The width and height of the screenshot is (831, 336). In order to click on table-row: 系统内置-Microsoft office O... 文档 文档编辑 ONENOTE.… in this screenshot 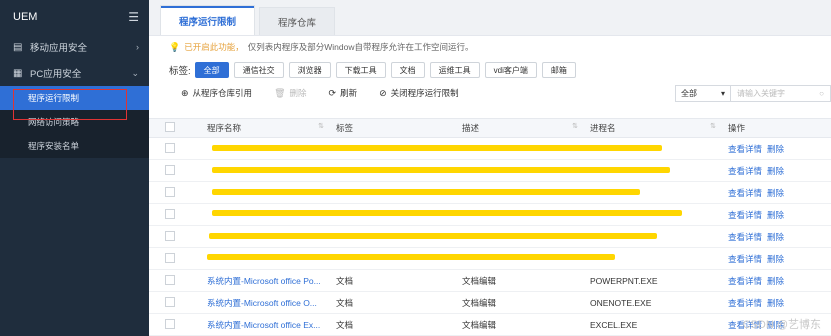, I will do `click(490, 302)`.